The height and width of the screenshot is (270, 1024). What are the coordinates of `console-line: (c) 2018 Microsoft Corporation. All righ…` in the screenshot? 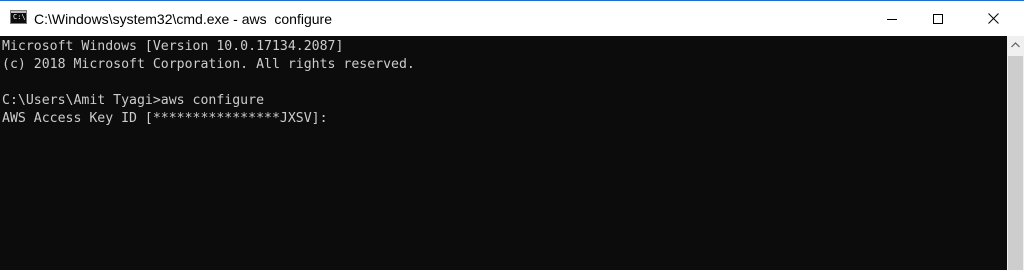 It's located at (208, 64).